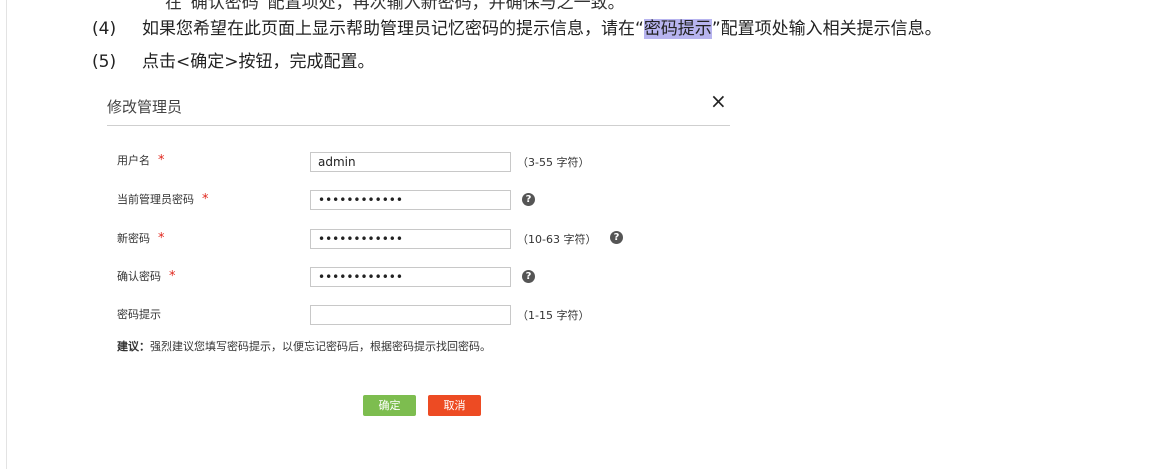 The width and height of the screenshot is (1167, 469). I want to click on step-text-before: 如果您希望在此页面上显示帮助管理员记忆密码的提示信息，请在“, so click(393, 29).